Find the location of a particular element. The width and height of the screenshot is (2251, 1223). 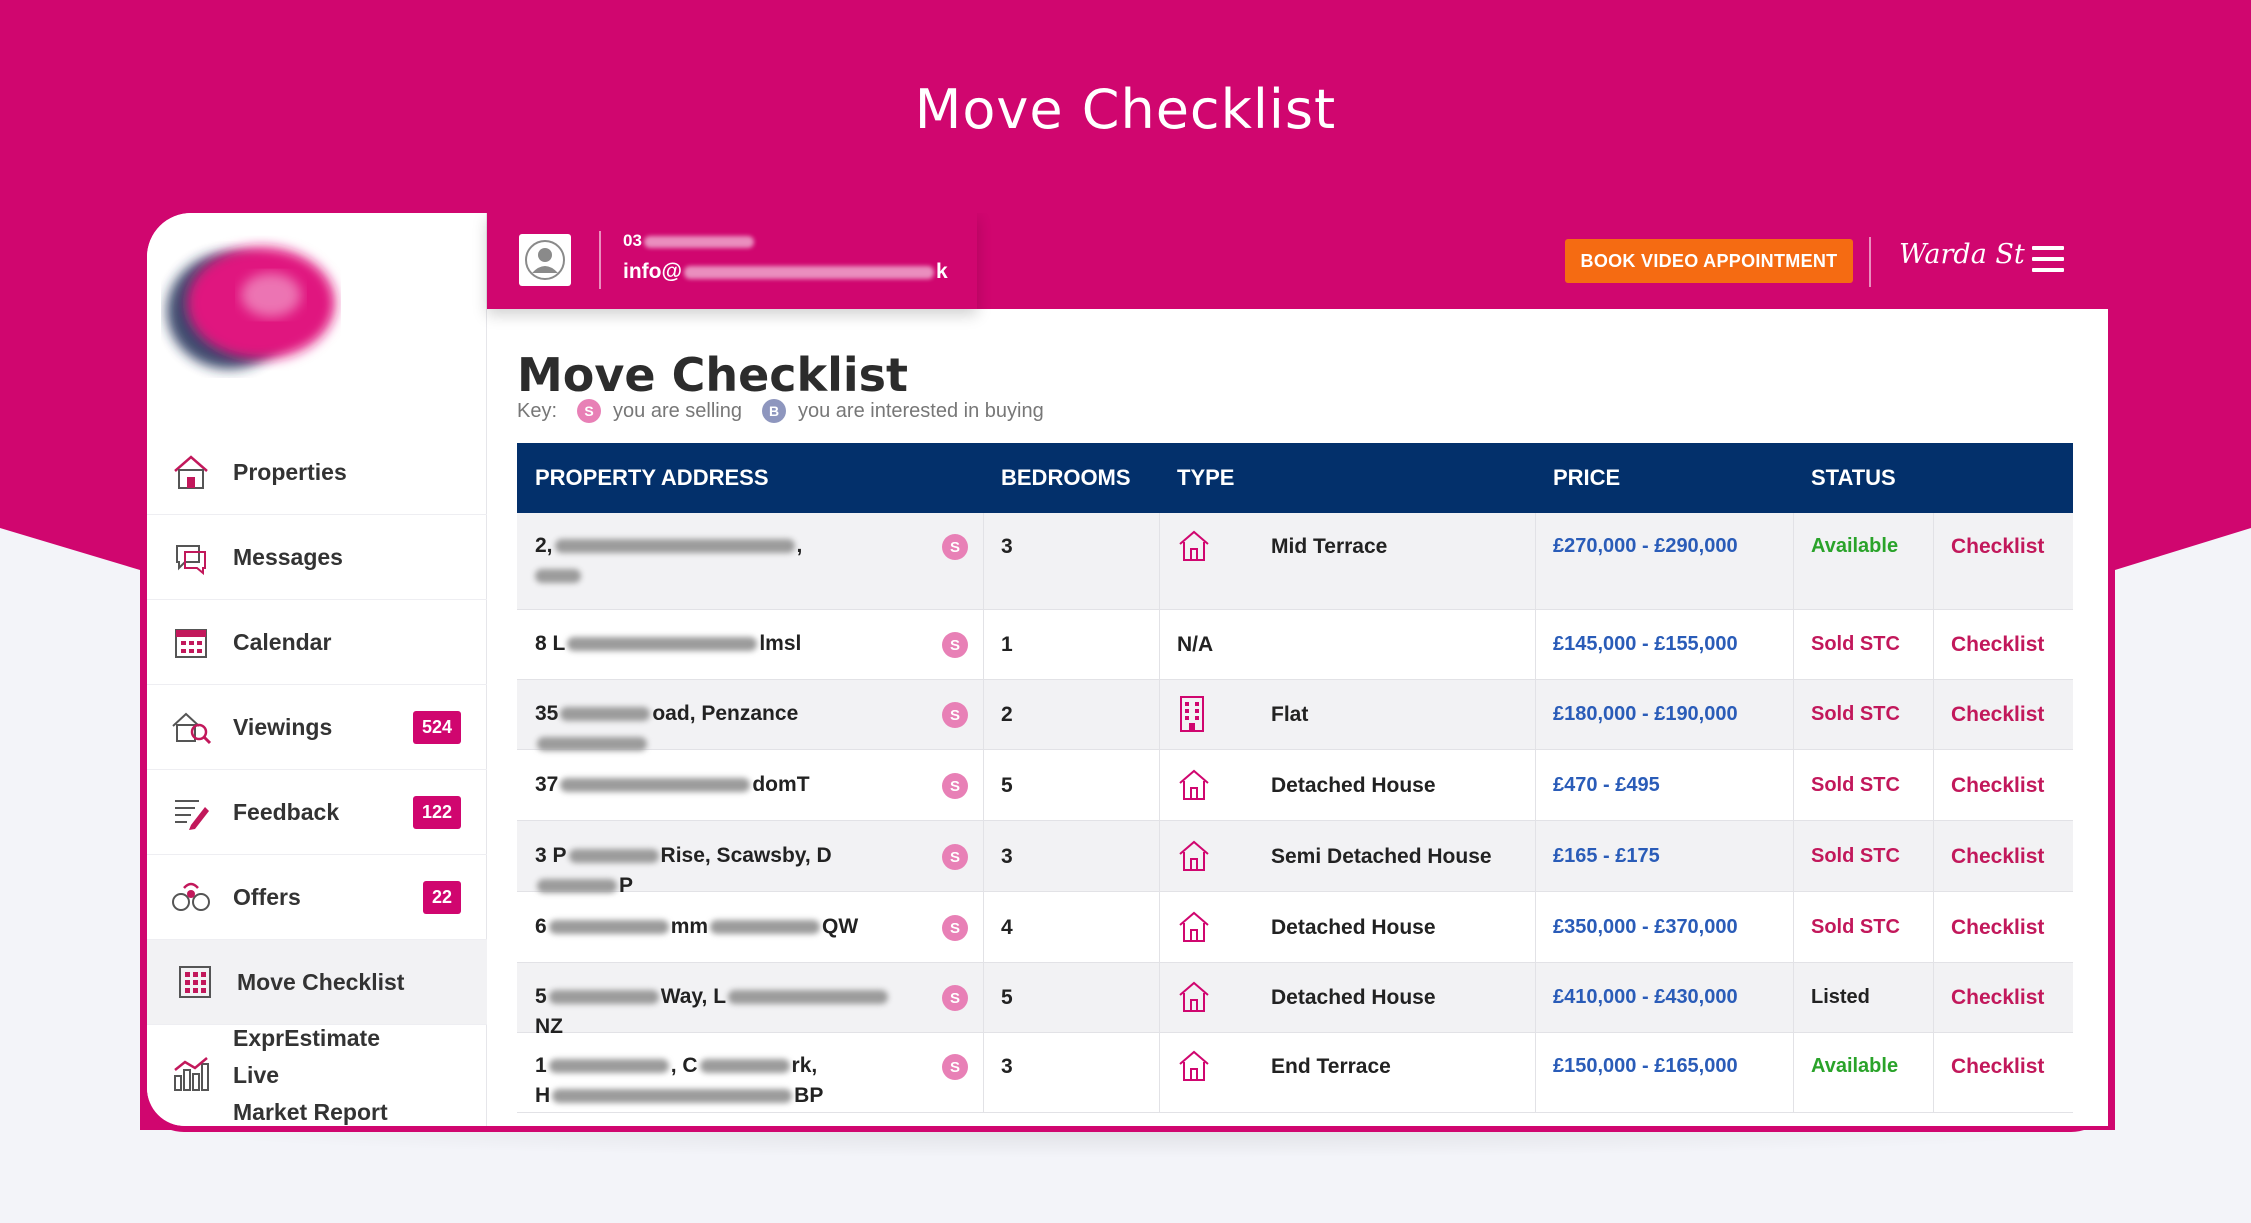

sidebar-item-messages: Messages is located at coordinates (317, 557).